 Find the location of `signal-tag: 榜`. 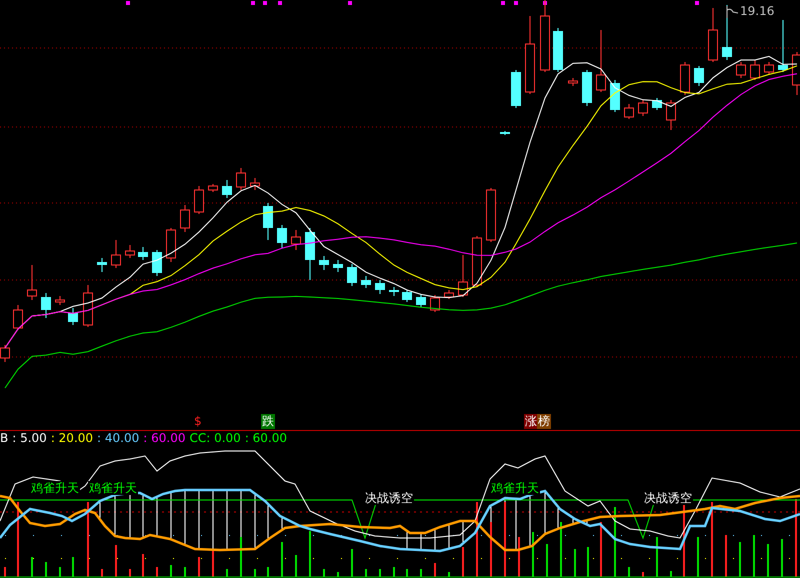

signal-tag: 榜 is located at coordinates (544, 421).